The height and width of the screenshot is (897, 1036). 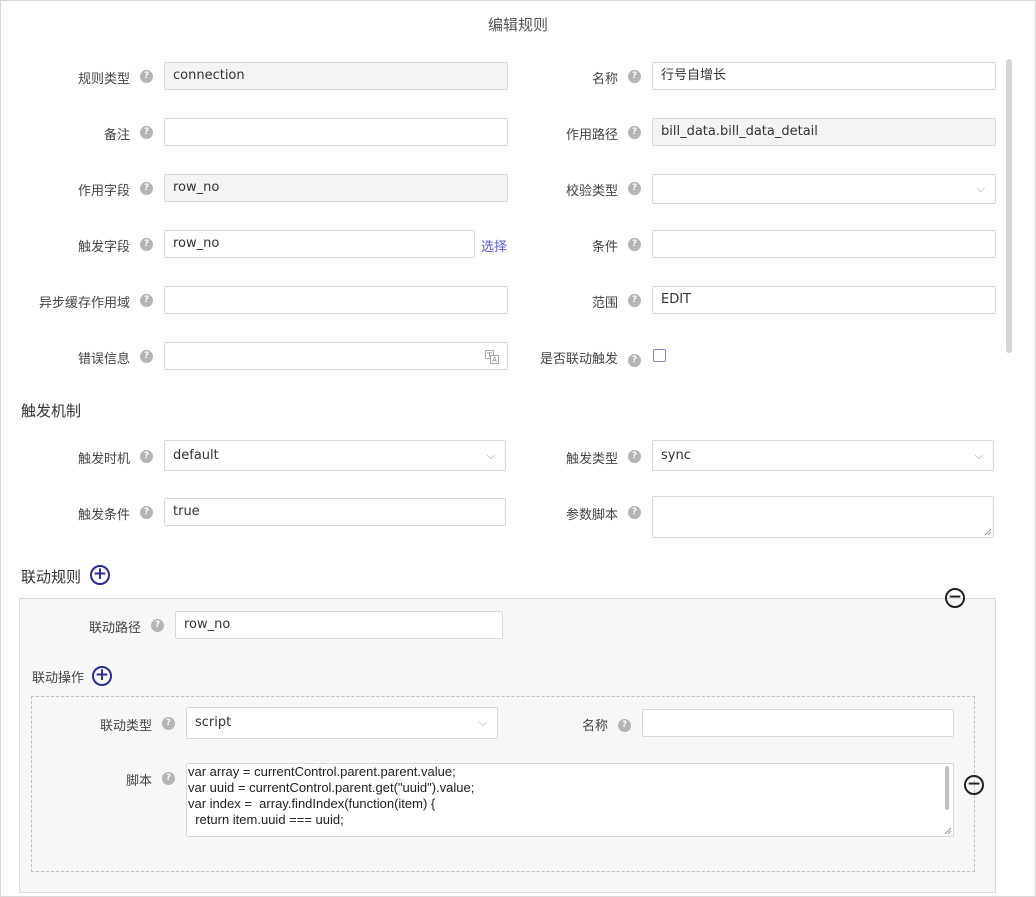 I want to click on remove-linkage-operation-button: −, so click(x=974, y=785).